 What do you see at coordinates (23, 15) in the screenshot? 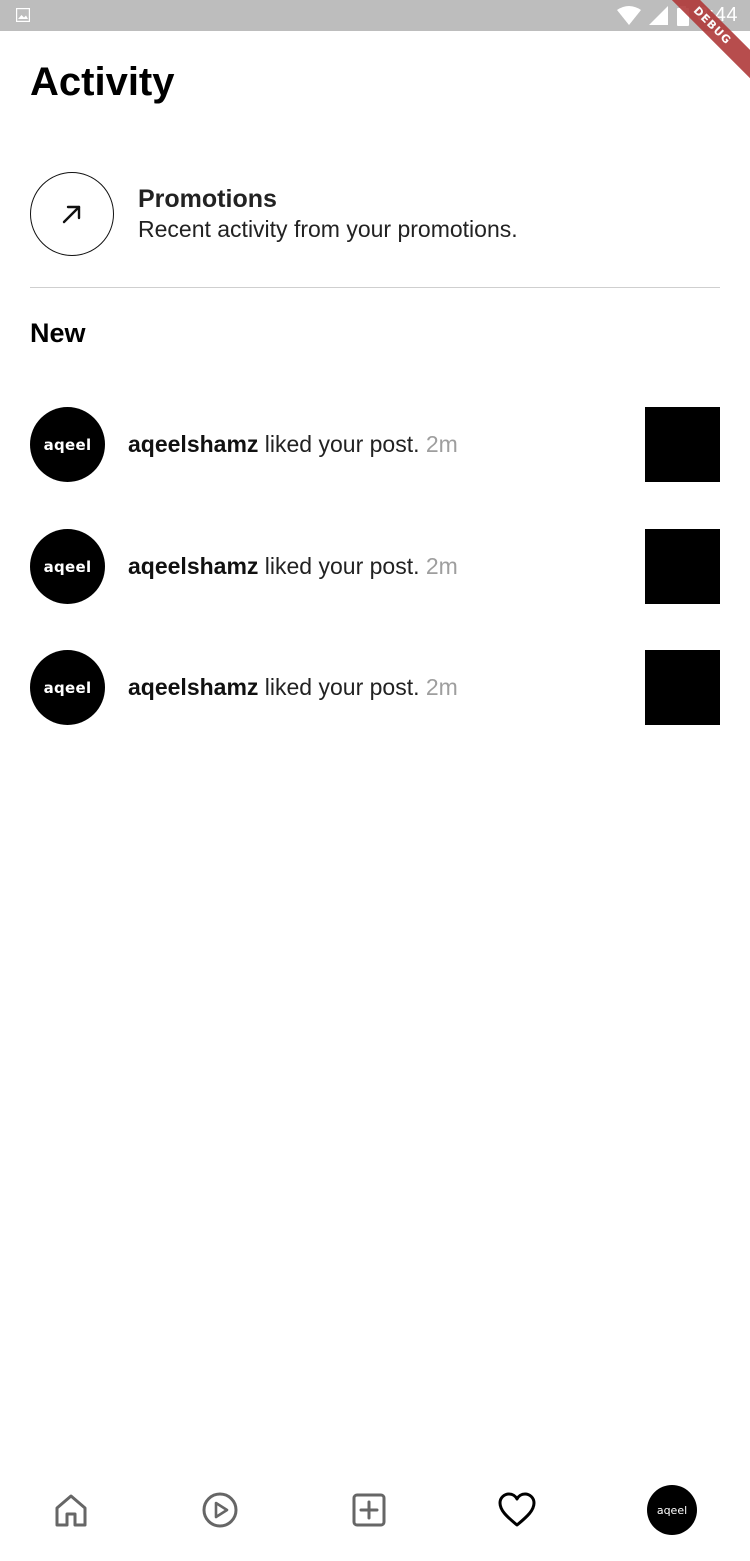
I see `image-icon` at bounding box center [23, 15].